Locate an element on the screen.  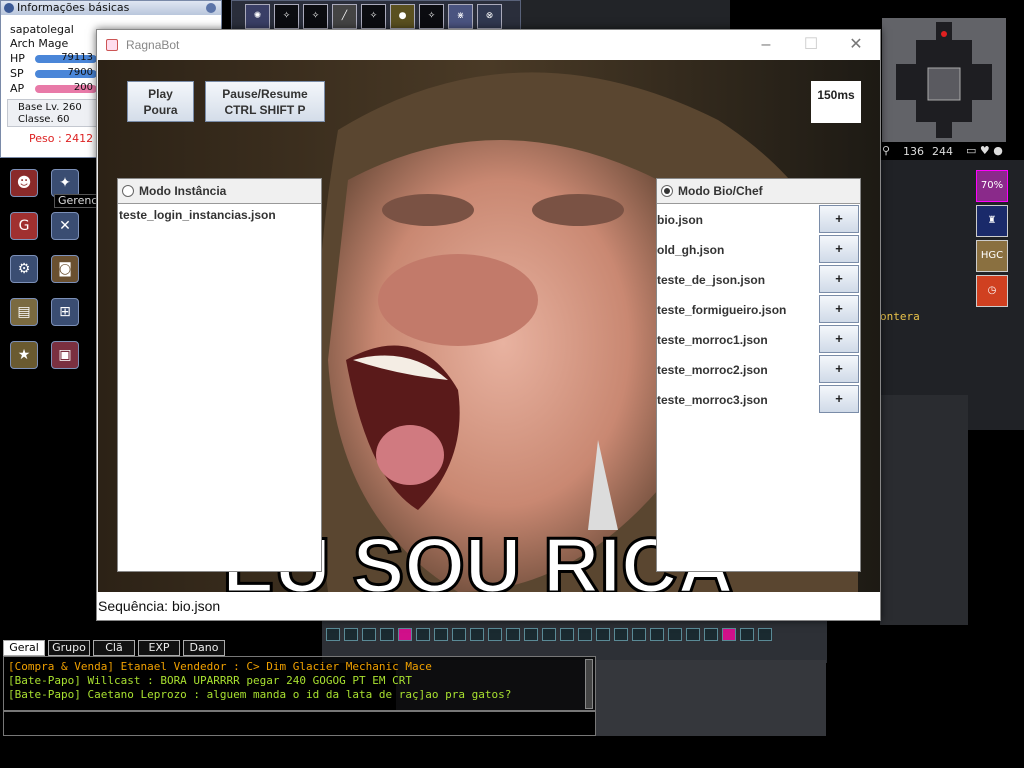
skill-slot: ⊗ is located at coordinates (489, 16).